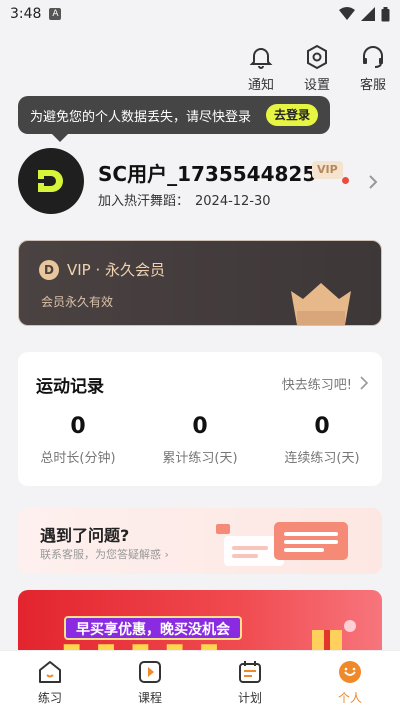  Describe the element at coordinates (322, 458) in the screenshot. I see `stat-label: 连续练习(天)` at that location.